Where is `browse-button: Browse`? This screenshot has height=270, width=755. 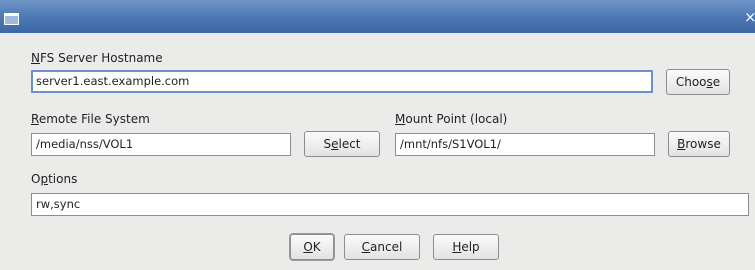
browse-button: Browse is located at coordinates (699, 144).